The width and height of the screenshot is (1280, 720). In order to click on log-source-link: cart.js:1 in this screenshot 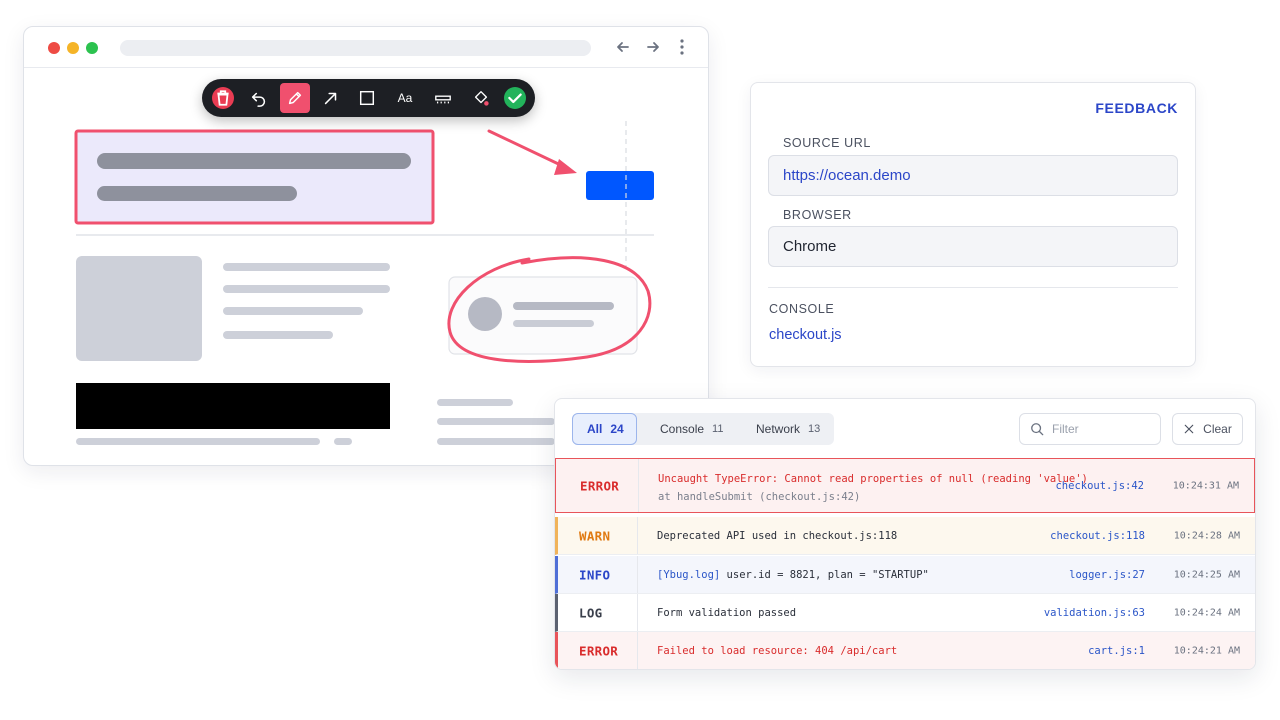, I will do `click(1116, 651)`.